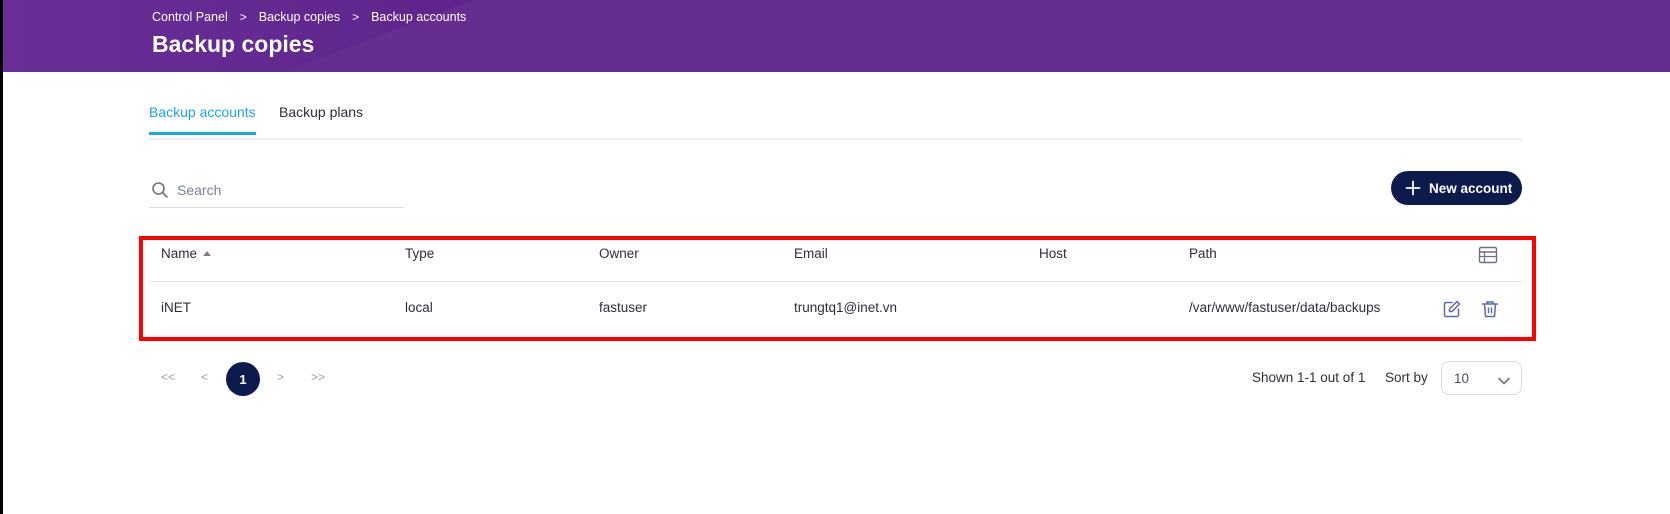  What do you see at coordinates (160, 192) in the screenshot?
I see `search-icon` at bounding box center [160, 192].